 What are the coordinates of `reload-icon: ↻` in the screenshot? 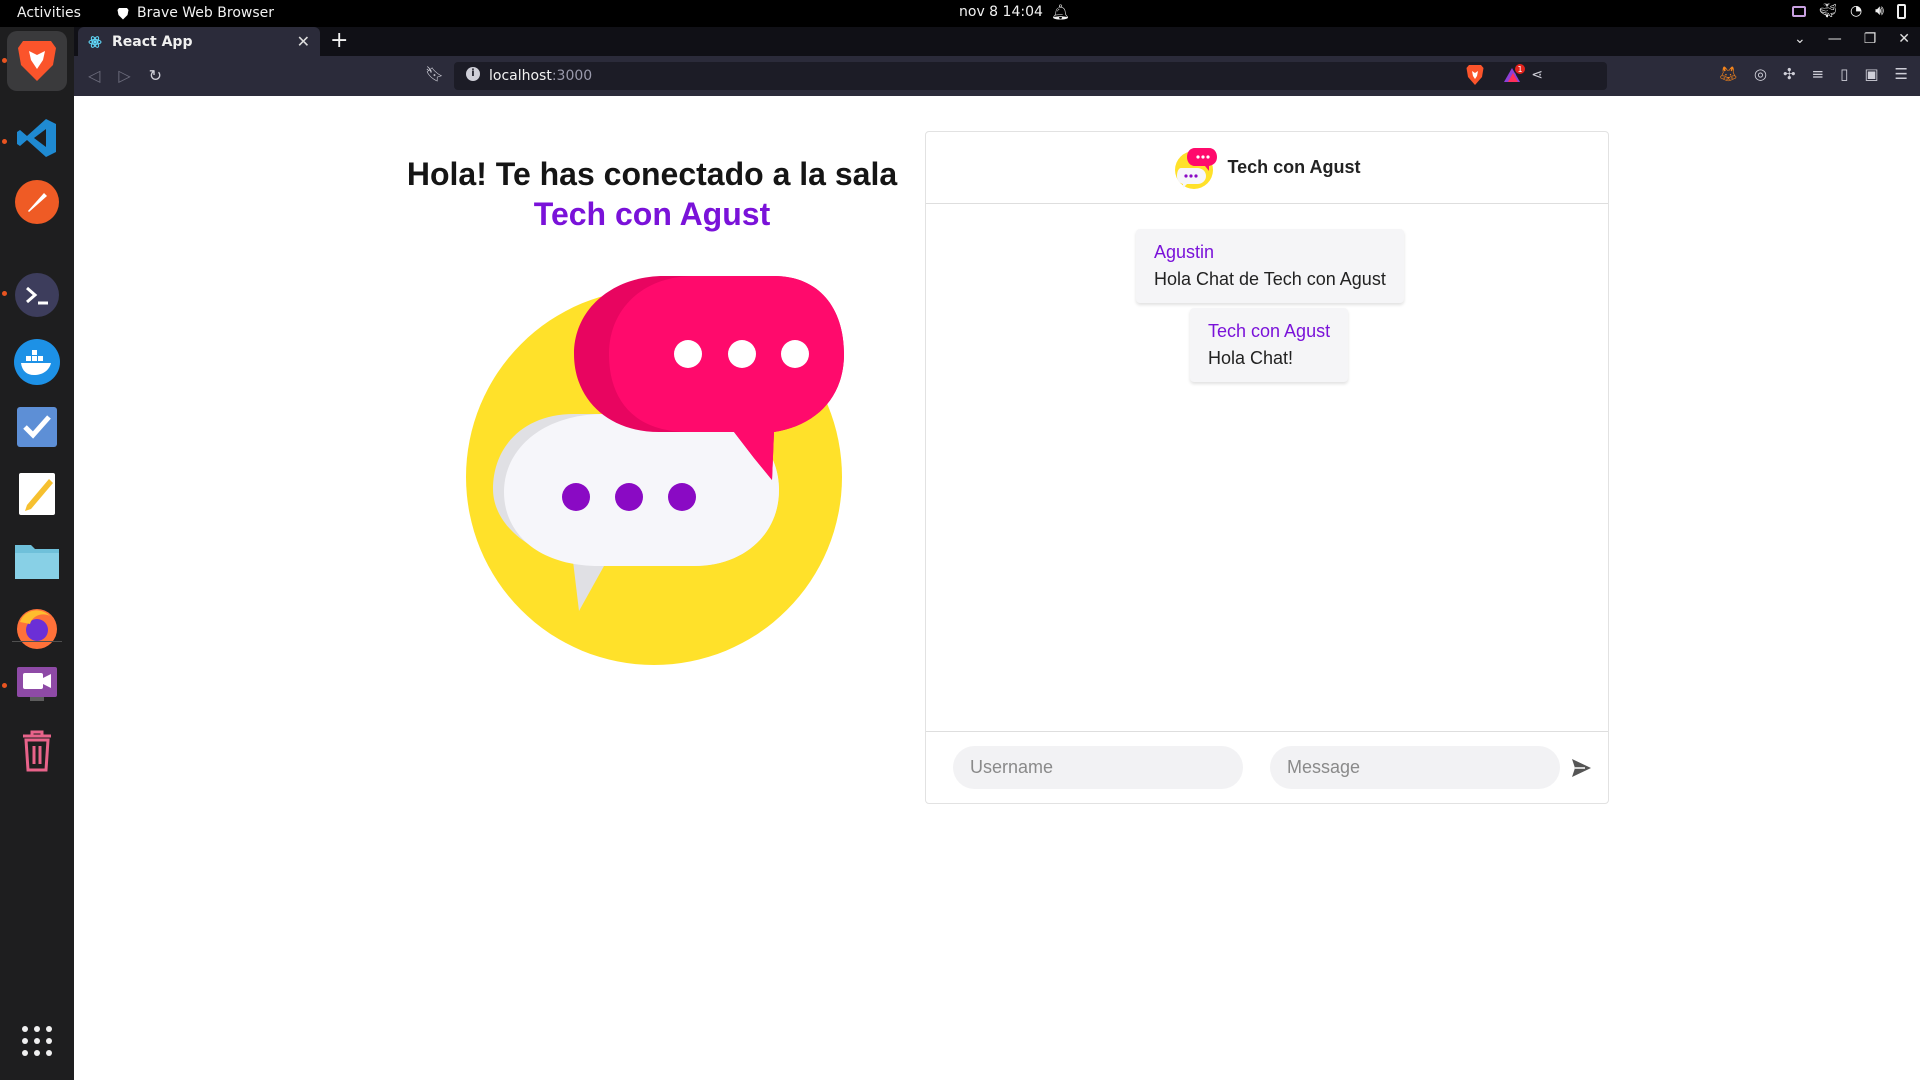 It's located at (155, 75).